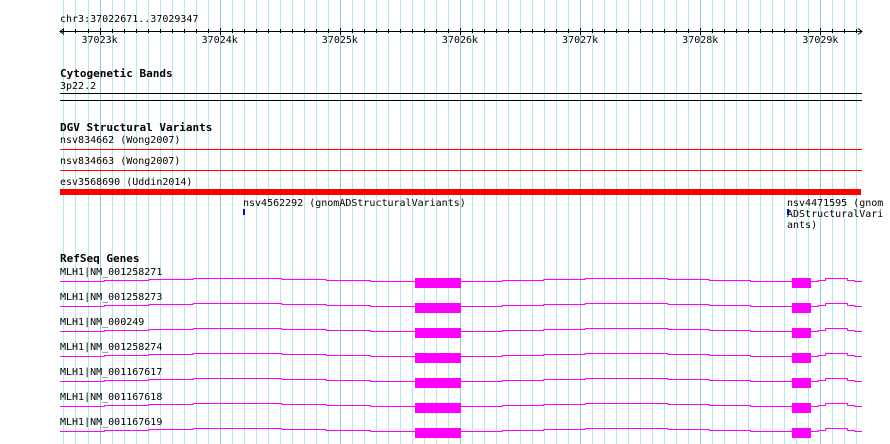 The height and width of the screenshot is (444, 890). What do you see at coordinates (111, 297) in the screenshot?
I see `gene-label: MLH1|NM_001258273` at bounding box center [111, 297].